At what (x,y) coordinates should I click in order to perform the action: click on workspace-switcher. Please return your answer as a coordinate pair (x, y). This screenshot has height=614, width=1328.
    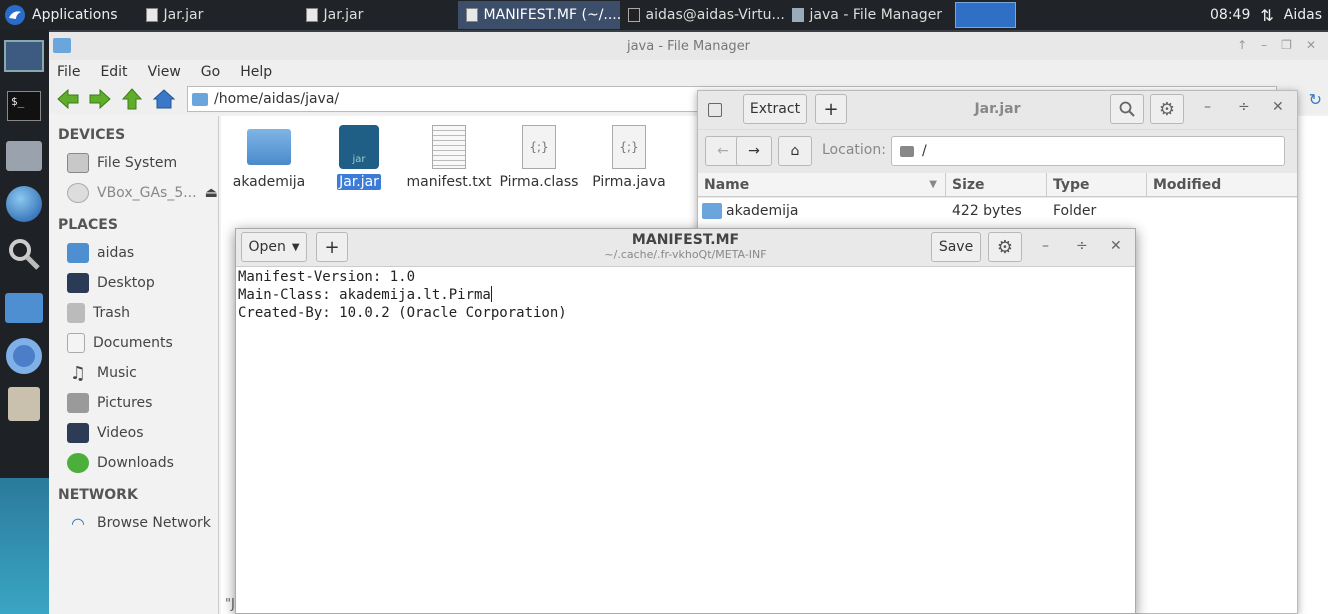
    Looking at the image, I should click on (985, 15).